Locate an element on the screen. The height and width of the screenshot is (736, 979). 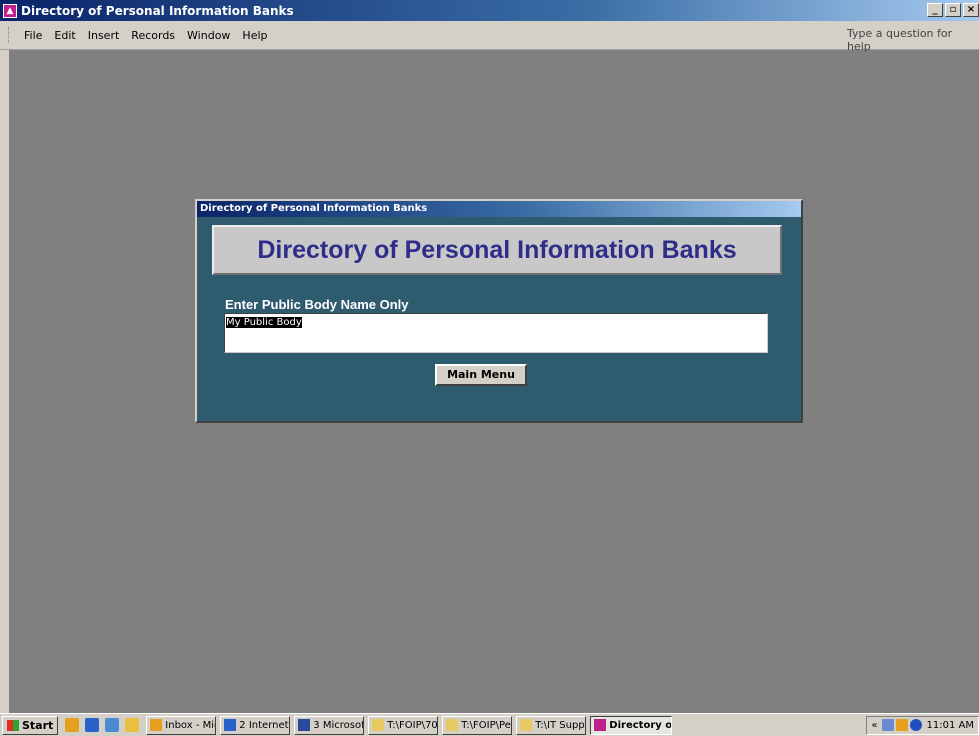
outlook-tray-icon is located at coordinates (901, 725).